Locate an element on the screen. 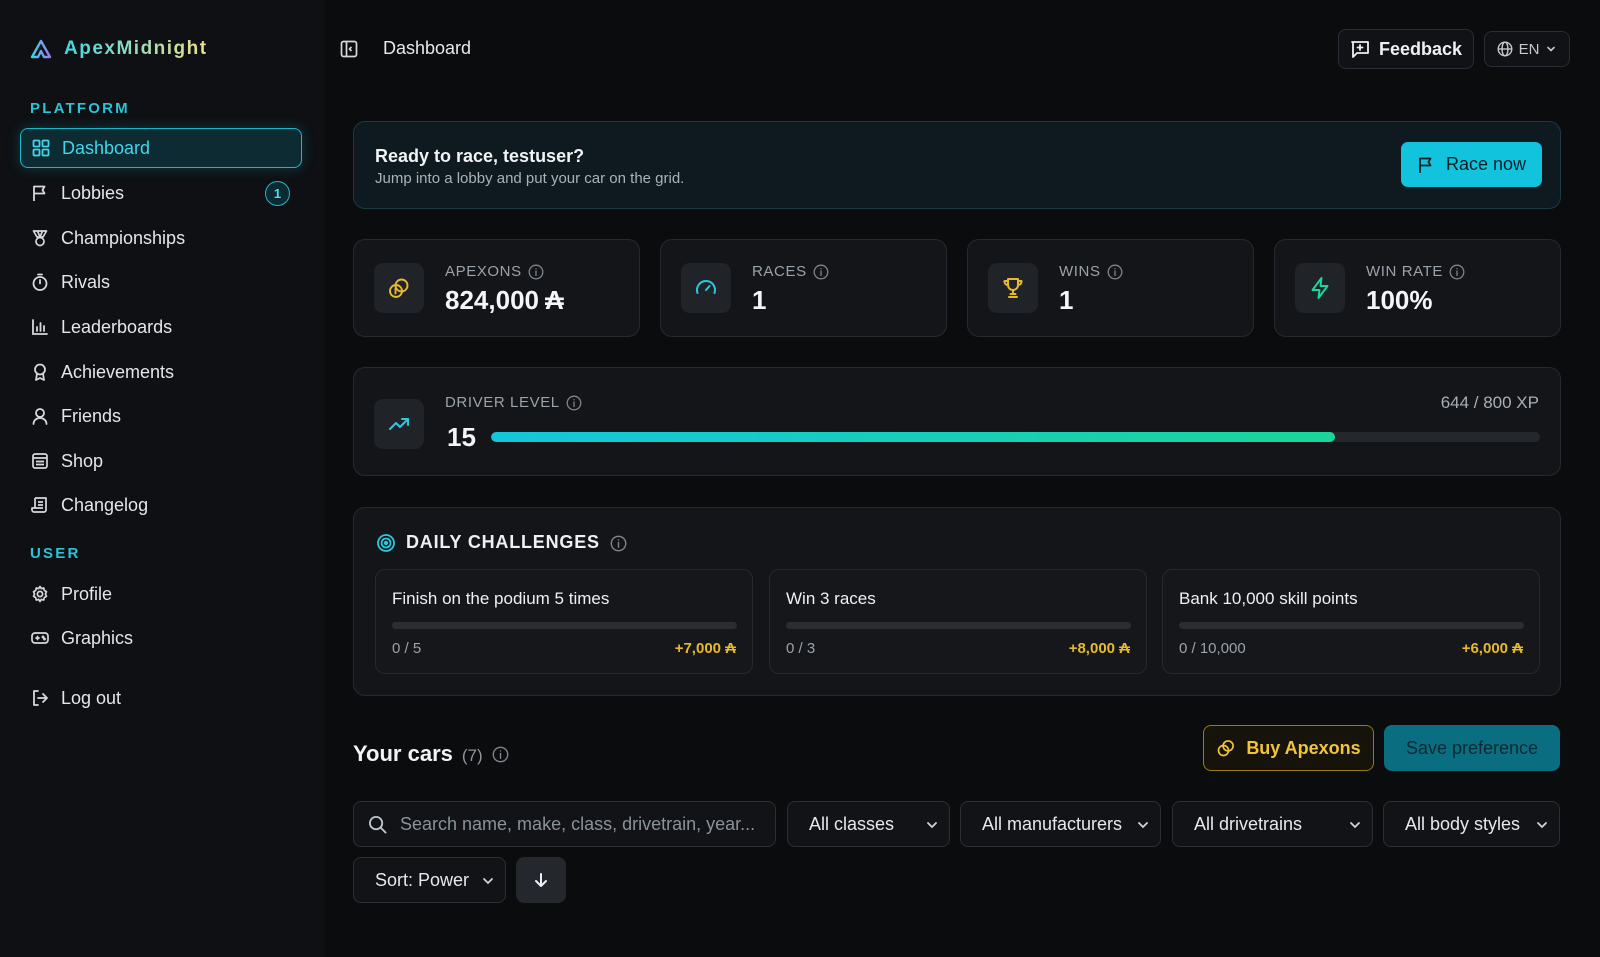 This screenshot has height=957, width=1600. brand: ApexMidnight is located at coordinates (119, 49).